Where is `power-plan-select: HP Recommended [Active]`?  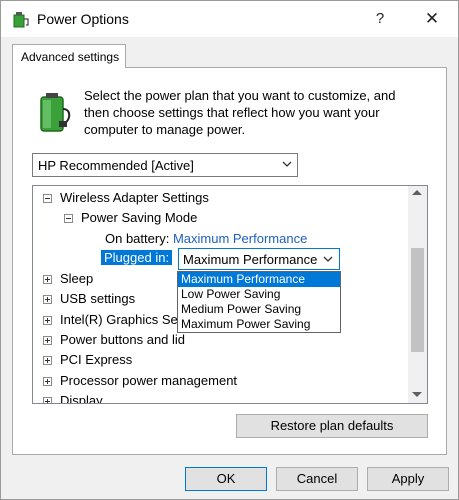
power-plan-select: HP Recommended [Active] is located at coordinates (165, 165).